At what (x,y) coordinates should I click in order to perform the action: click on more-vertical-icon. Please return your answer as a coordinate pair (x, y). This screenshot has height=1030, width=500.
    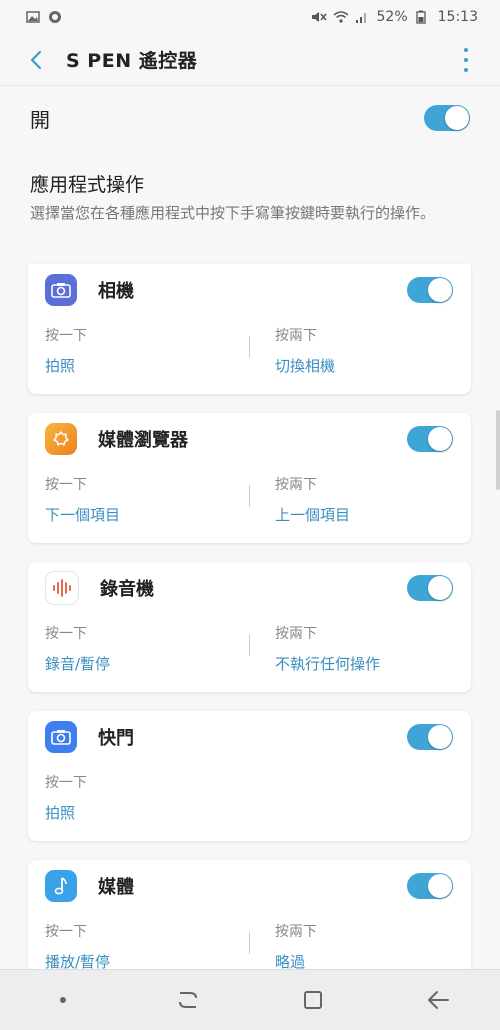
    Looking at the image, I should click on (466, 60).